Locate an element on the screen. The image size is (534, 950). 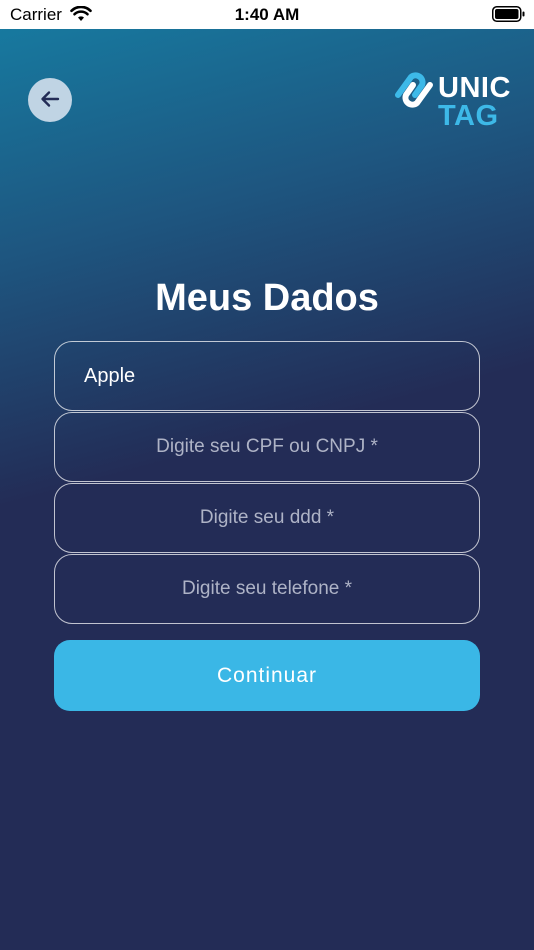
arrow-left-icon is located at coordinates (50, 100).